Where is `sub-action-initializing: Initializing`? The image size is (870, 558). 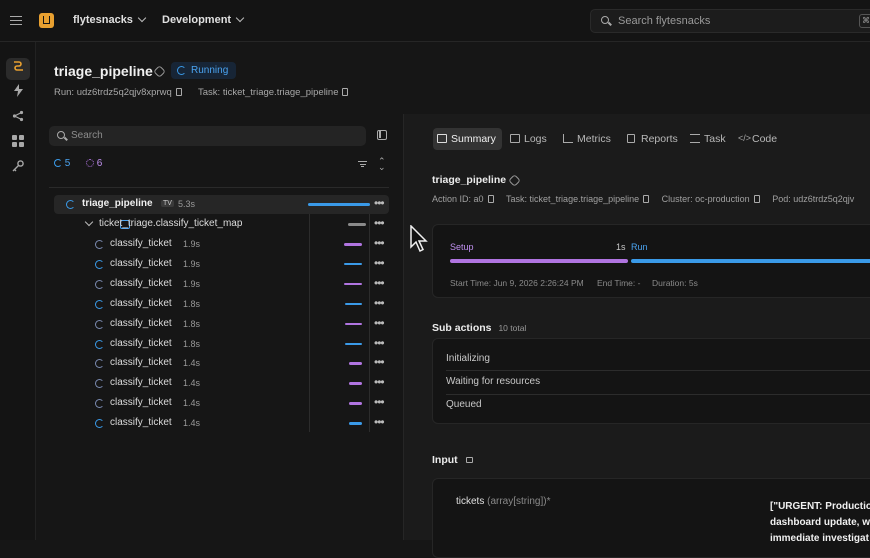
sub-action-initializing: Initializing is located at coordinates (468, 358).